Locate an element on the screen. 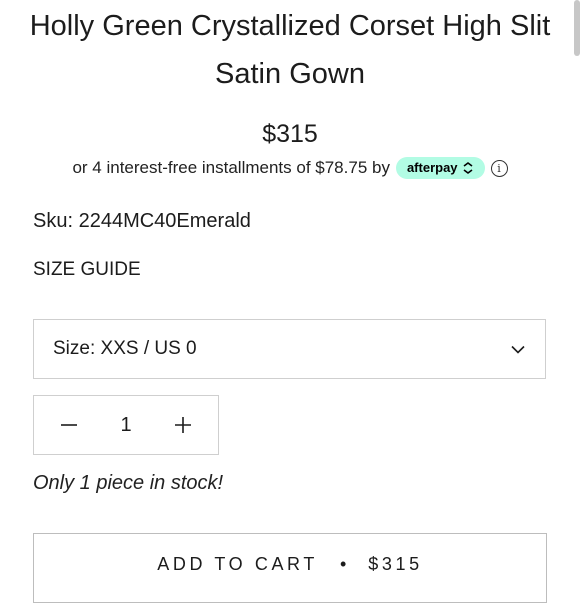 This screenshot has height=603, width=580. afterpay-arrows-icon is located at coordinates (468, 168).